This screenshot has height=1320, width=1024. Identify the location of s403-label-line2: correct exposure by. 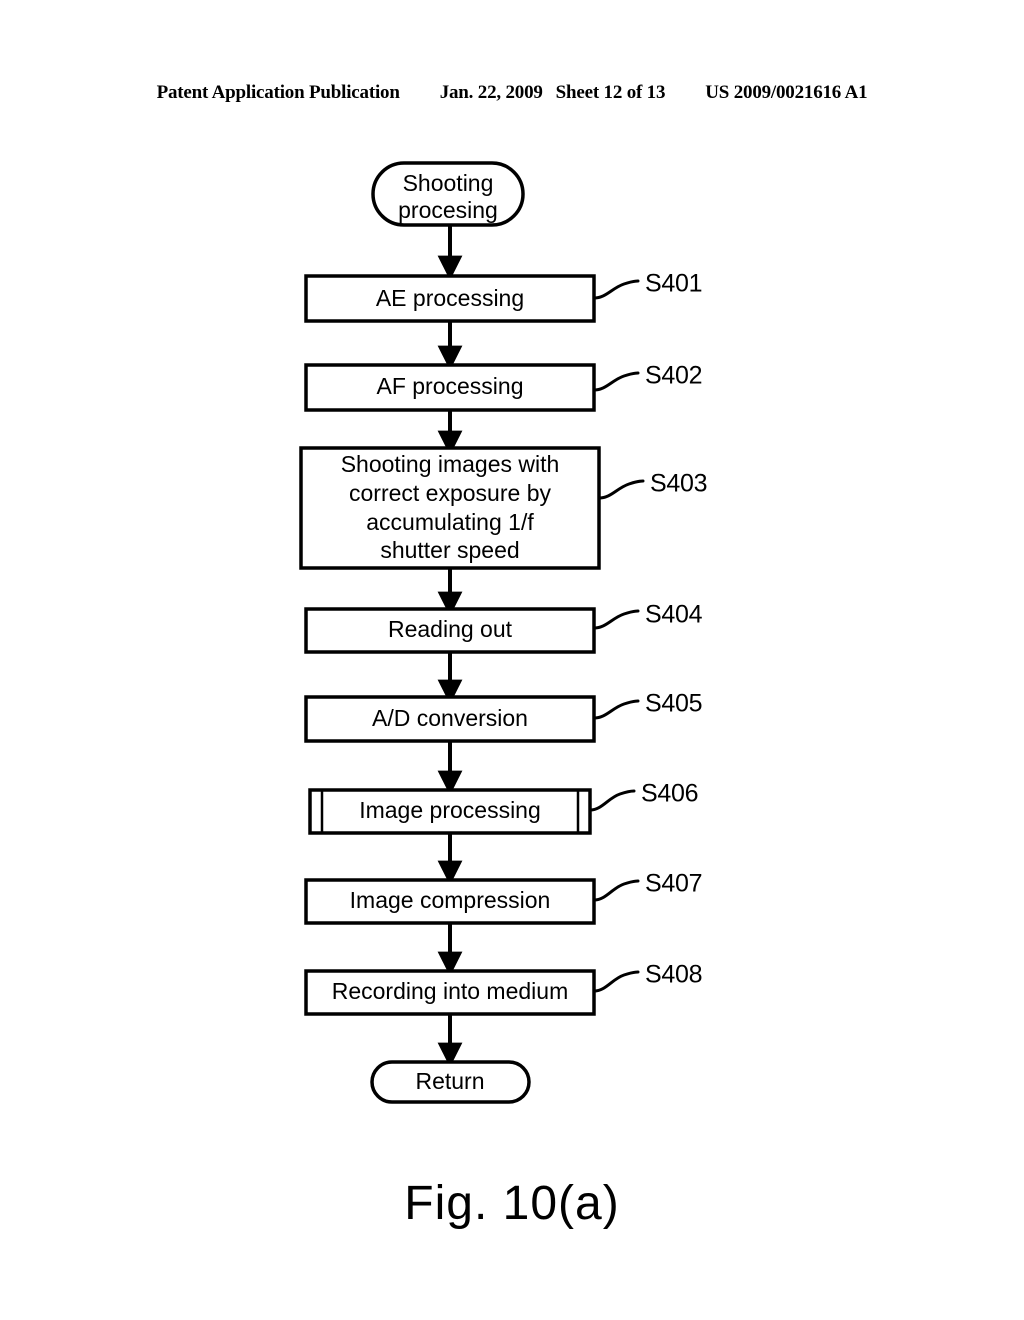
(450, 493).